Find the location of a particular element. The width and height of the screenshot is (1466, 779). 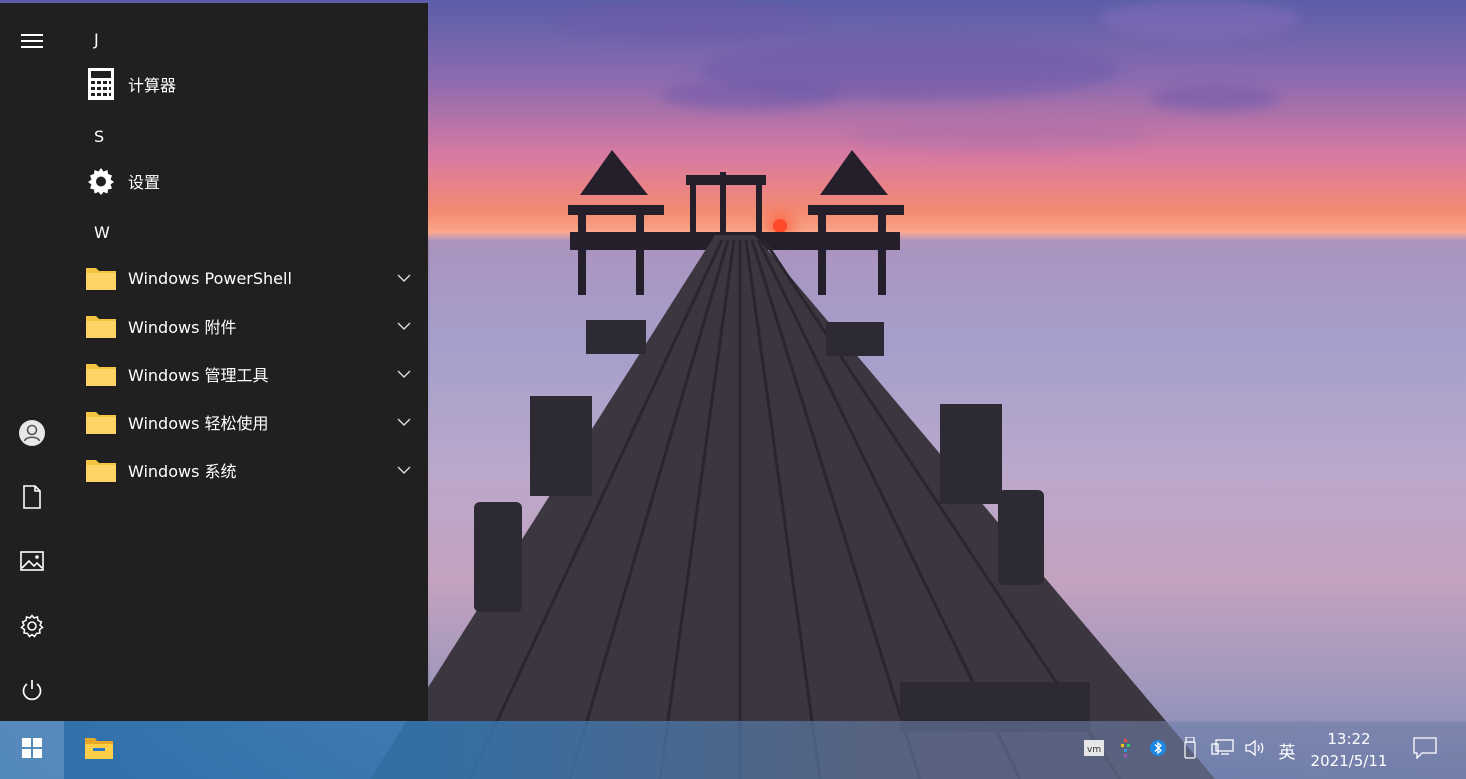

app-label: Windows 管理工具 is located at coordinates (198, 375).